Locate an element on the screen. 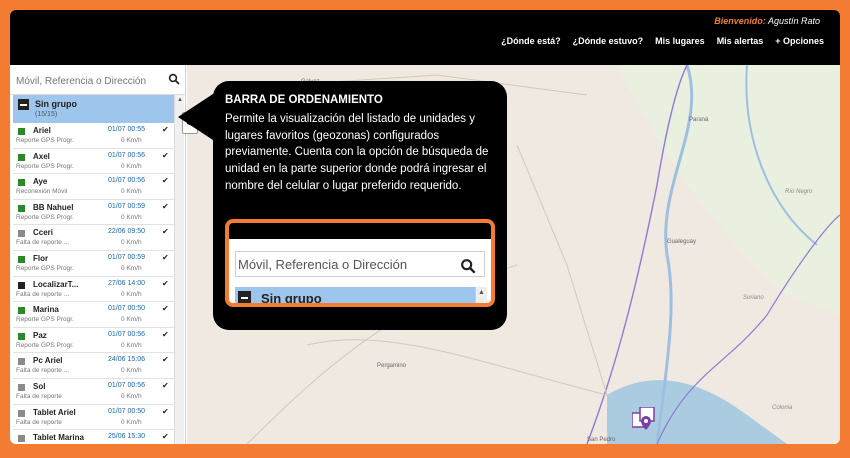 This screenshot has width=850, height=458. unit-name: Cceri is located at coordinates (43, 233).